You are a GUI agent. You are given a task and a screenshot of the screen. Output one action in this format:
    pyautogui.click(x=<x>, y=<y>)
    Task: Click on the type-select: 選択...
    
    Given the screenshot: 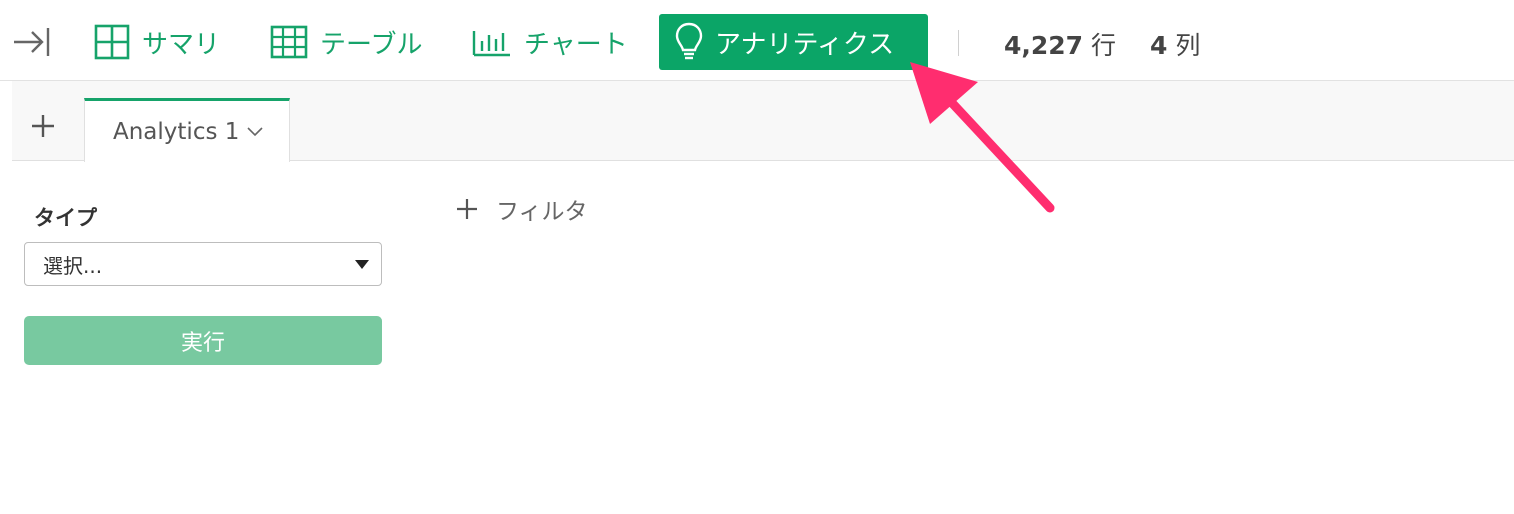 What is the action you would take?
    pyautogui.click(x=203, y=264)
    